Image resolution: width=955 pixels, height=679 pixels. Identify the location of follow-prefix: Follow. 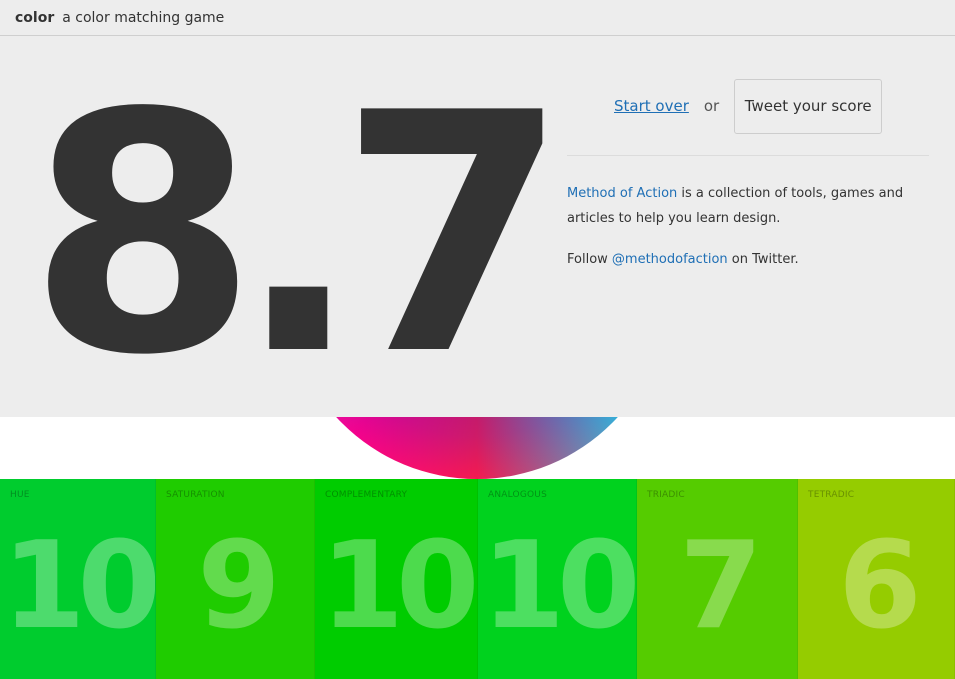
(589, 259).